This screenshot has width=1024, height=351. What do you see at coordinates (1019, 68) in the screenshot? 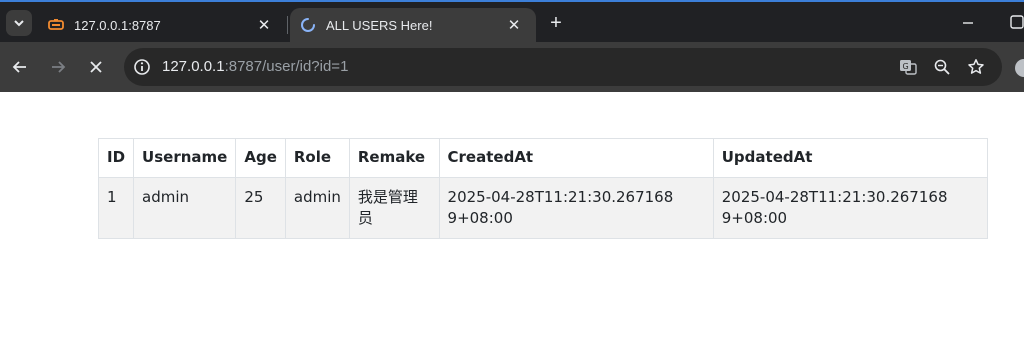
I see `profile-avatar-icon` at bounding box center [1019, 68].